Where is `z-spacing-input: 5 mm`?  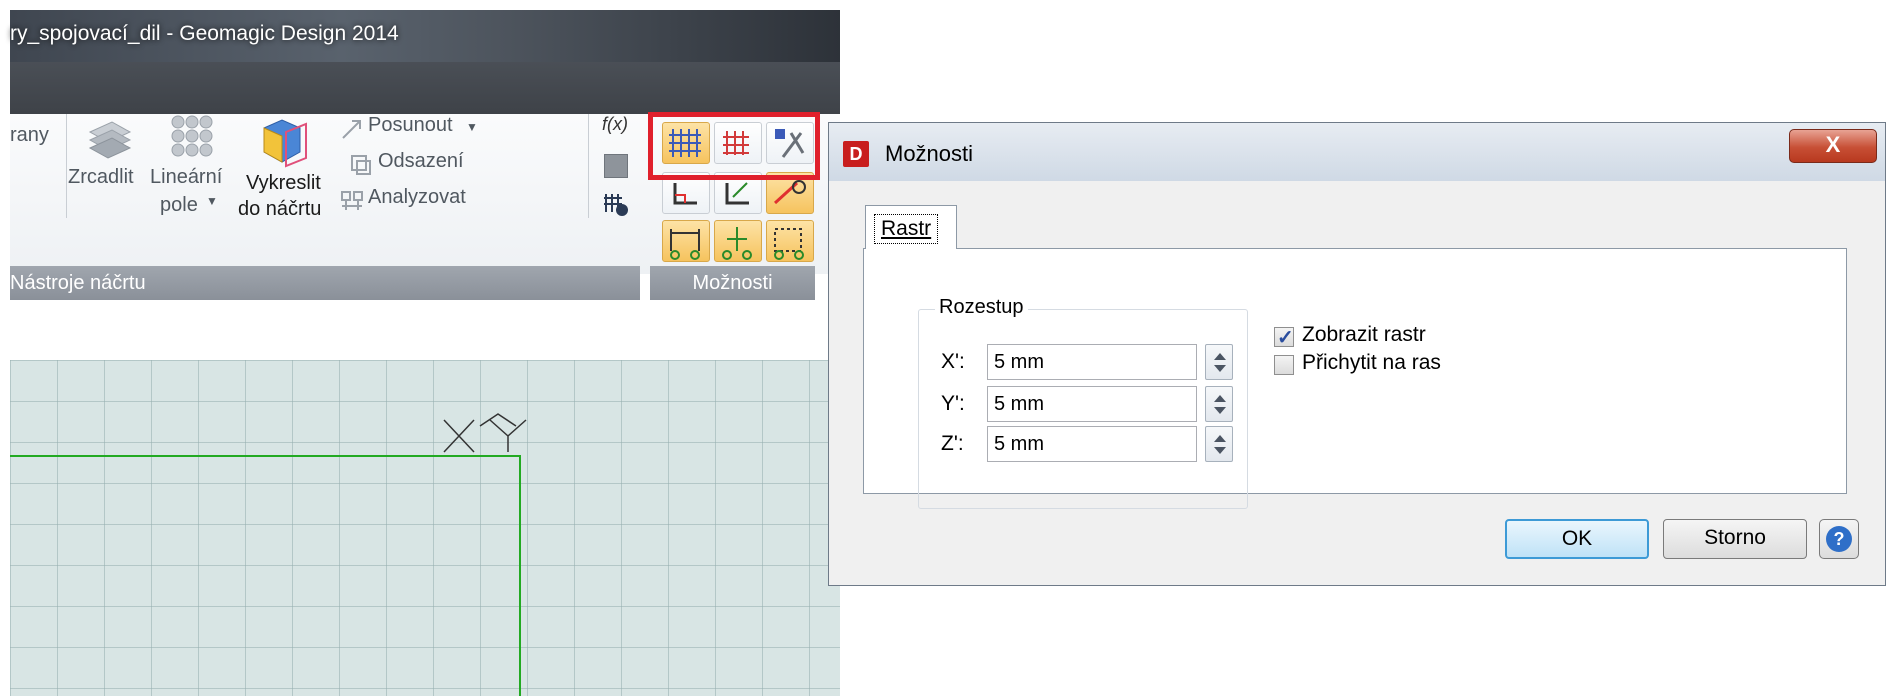 z-spacing-input: 5 mm is located at coordinates (1092, 444).